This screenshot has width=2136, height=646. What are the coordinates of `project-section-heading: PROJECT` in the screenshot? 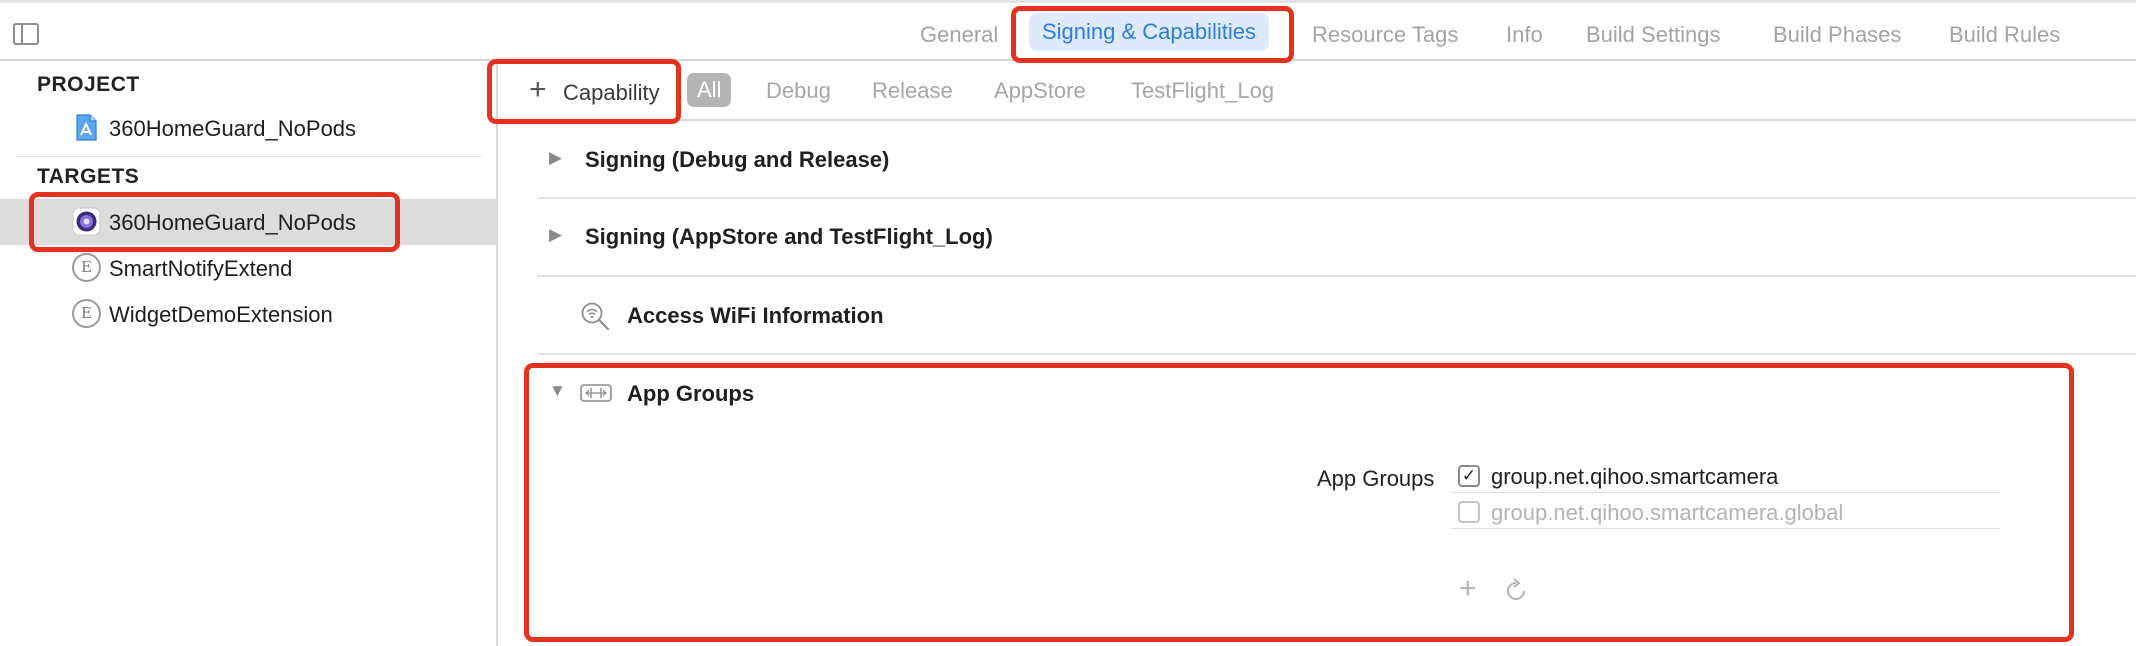 It's located at (88, 84).